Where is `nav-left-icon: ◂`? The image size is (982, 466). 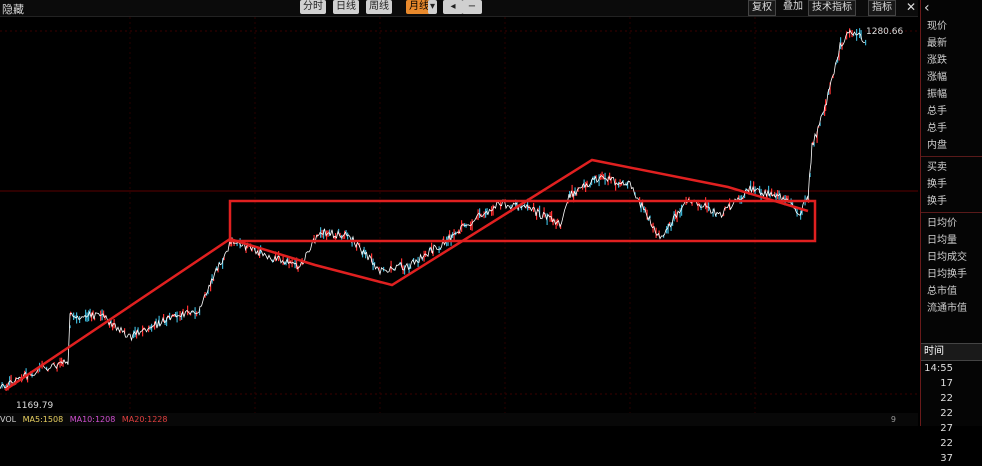 nav-left-icon: ◂ is located at coordinates (453, 7).